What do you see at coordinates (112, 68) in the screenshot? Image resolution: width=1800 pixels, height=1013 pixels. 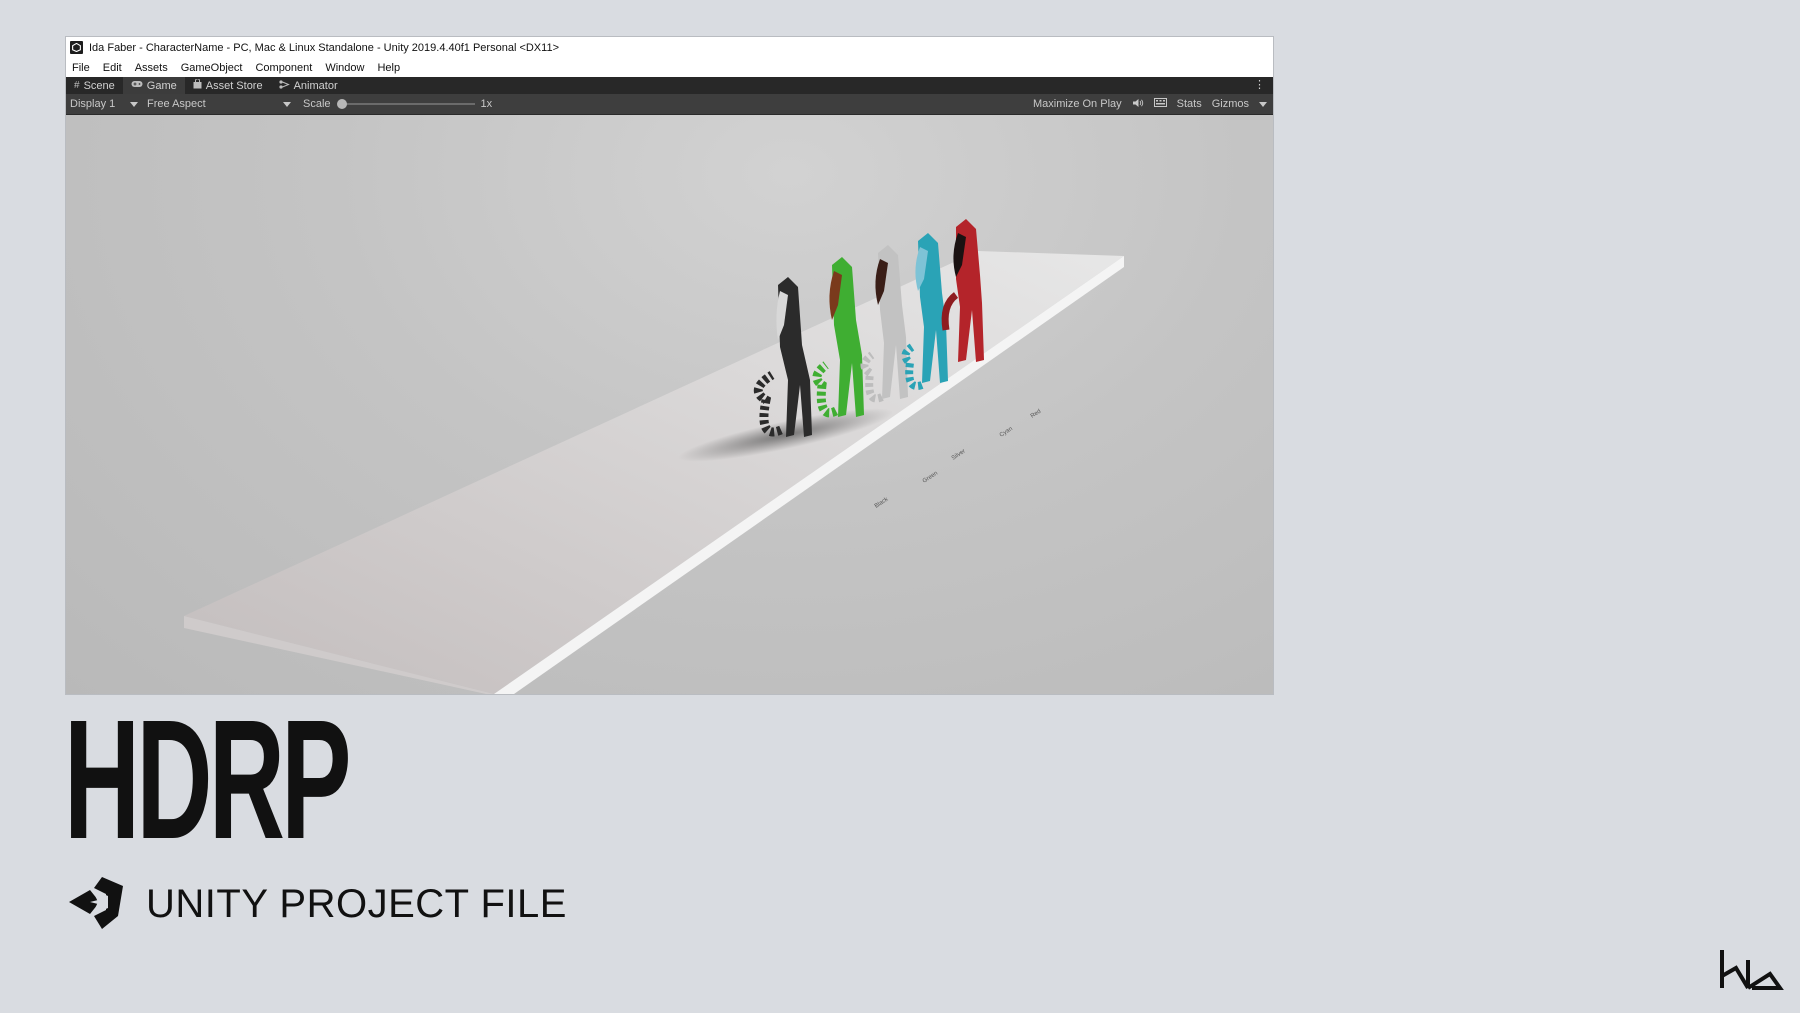 I see `menu-edit: Edit` at bounding box center [112, 68].